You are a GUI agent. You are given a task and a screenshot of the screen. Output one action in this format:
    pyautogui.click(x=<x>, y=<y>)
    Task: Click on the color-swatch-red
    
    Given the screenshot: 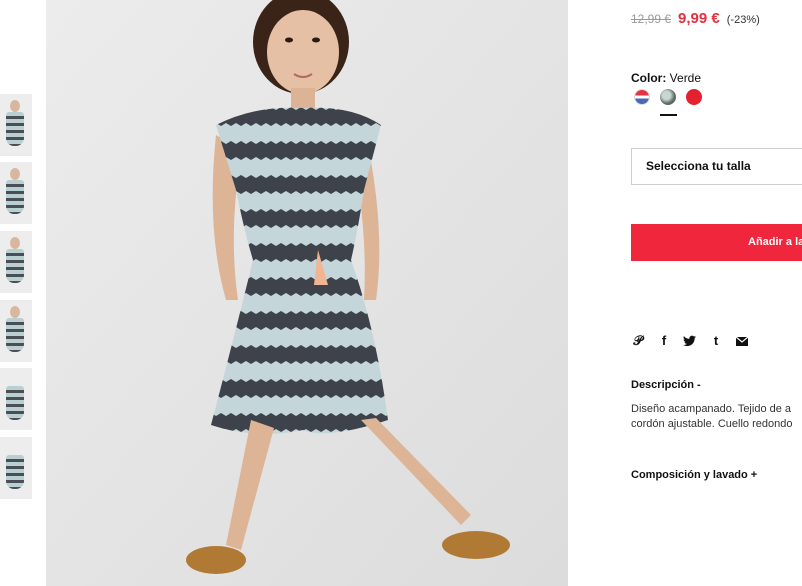 What is the action you would take?
    pyautogui.click(x=694, y=97)
    